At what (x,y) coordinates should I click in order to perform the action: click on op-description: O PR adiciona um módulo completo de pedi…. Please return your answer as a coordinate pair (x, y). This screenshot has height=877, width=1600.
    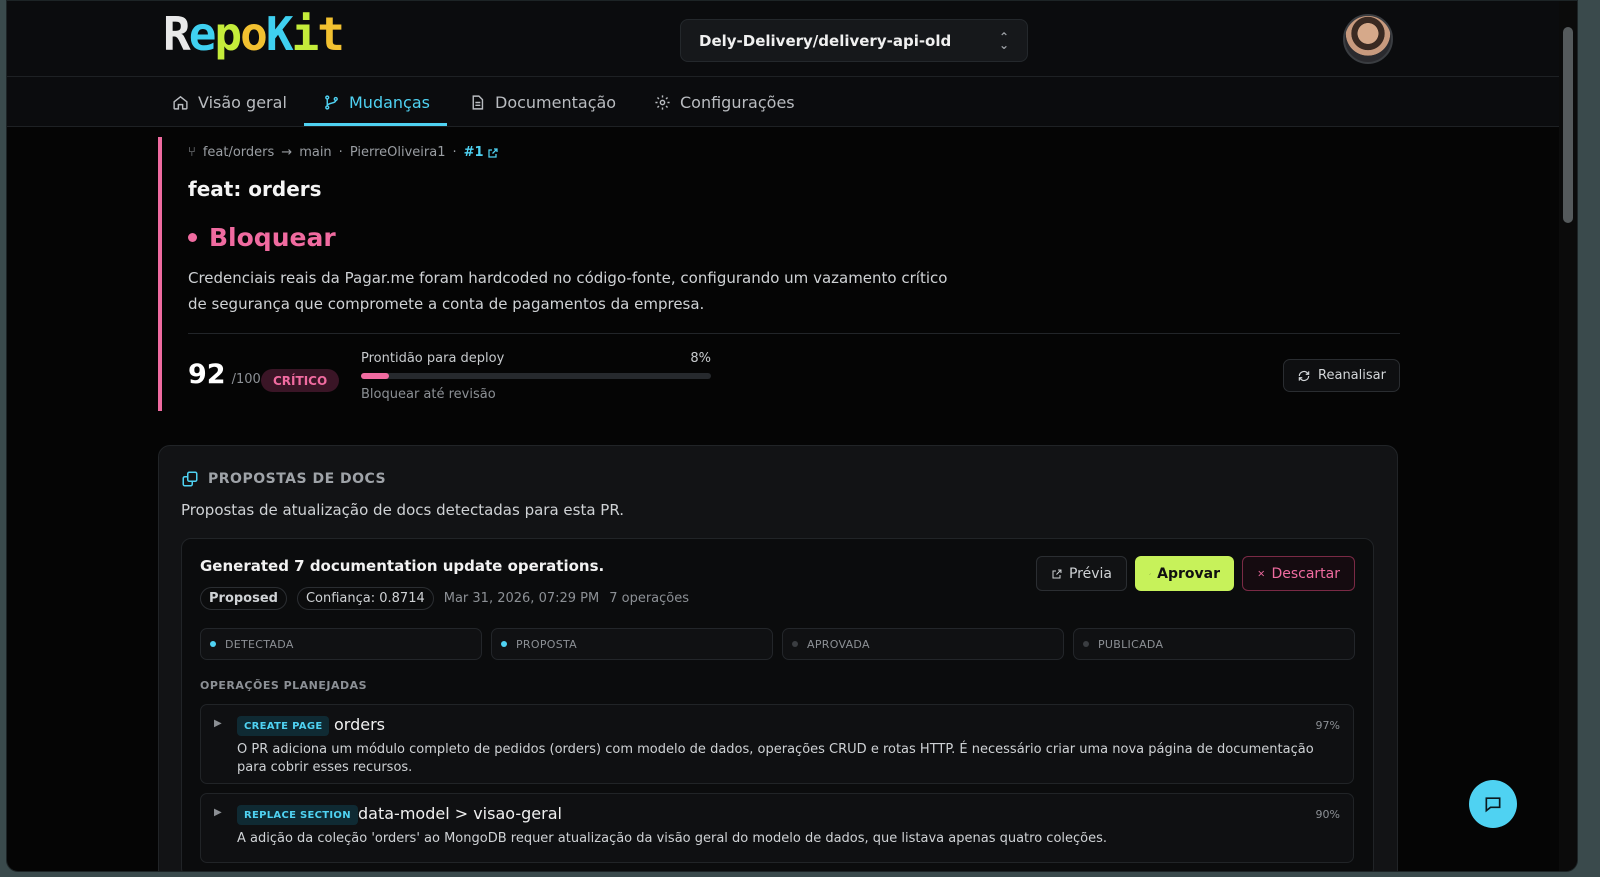
    Looking at the image, I should click on (775, 758).